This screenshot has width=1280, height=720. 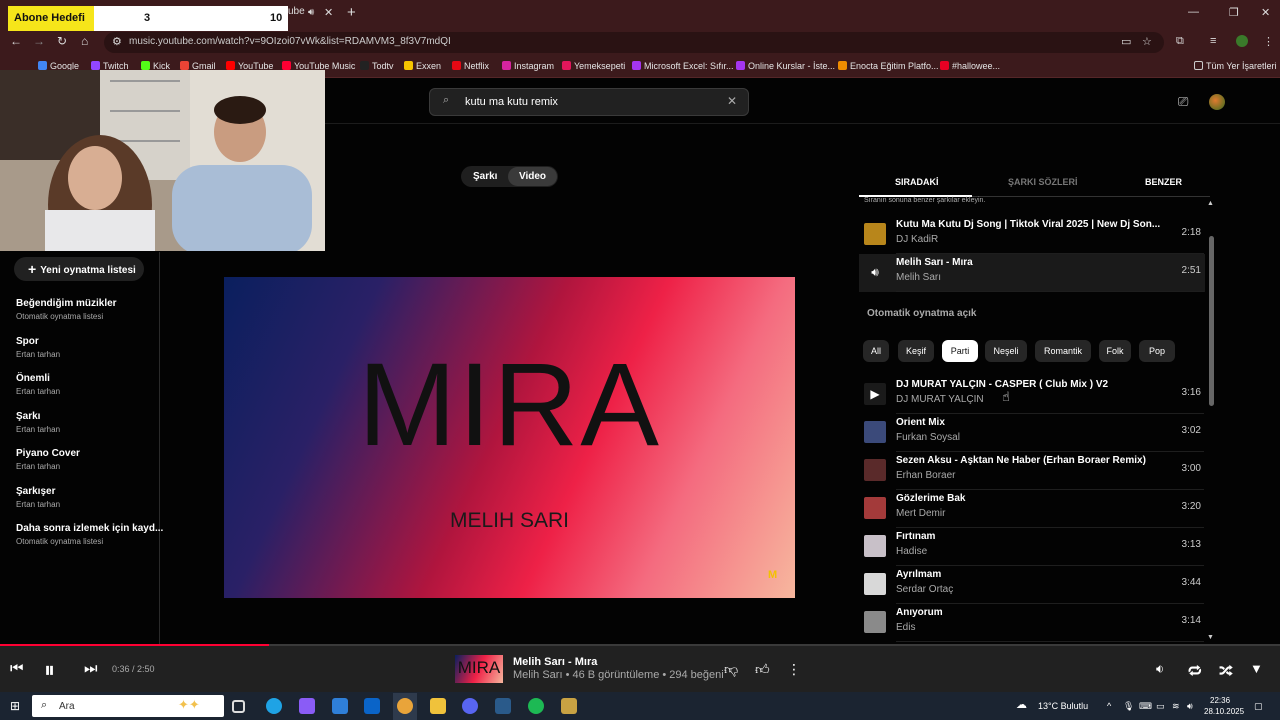 What do you see at coordinates (479, 669) in the screenshot?
I see `now-playing-thumbnail: MIRA` at bounding box center [479, 669].